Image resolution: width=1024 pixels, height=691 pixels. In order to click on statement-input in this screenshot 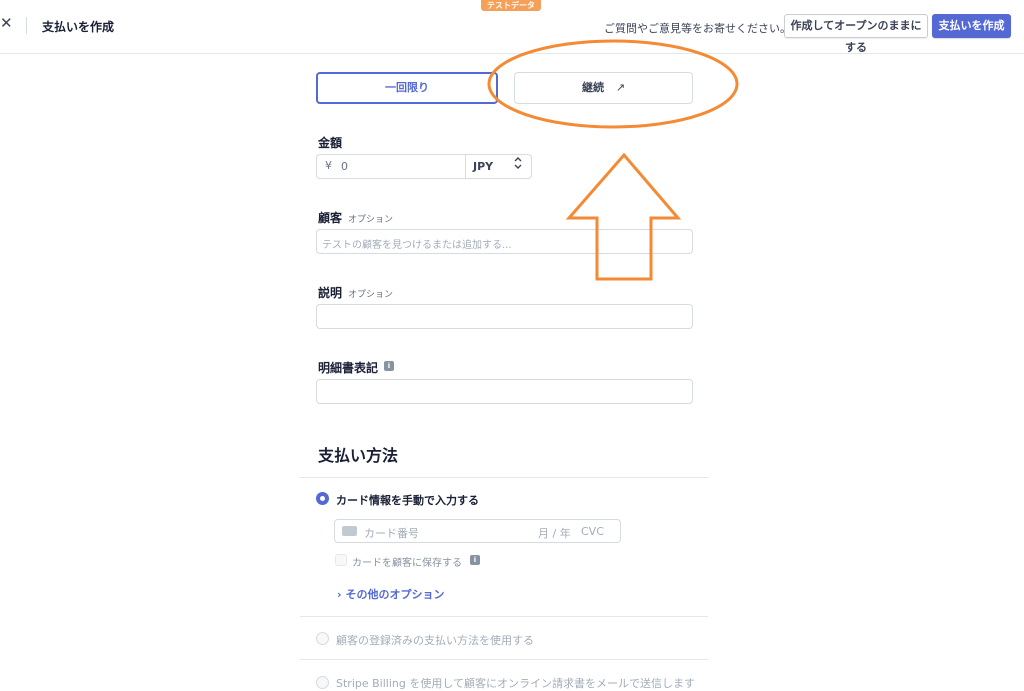, I will do `click(504, 391)`.